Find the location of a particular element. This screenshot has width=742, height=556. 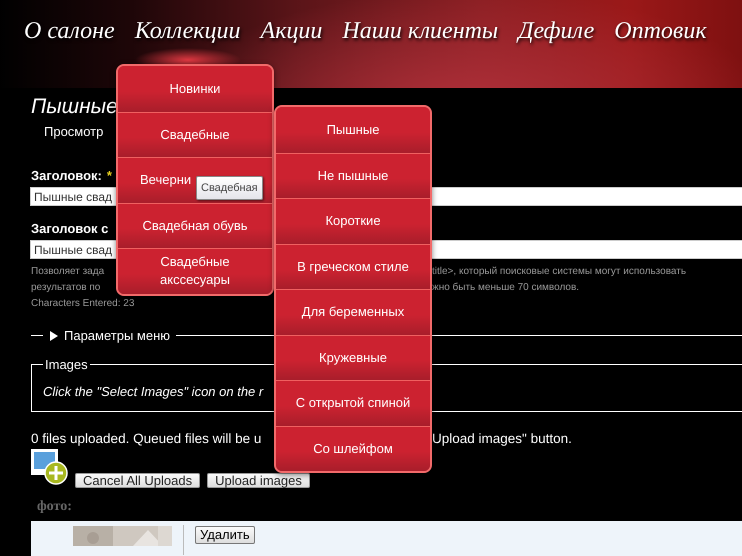

menu-item: Новинки is located at coordinates (195, 89).